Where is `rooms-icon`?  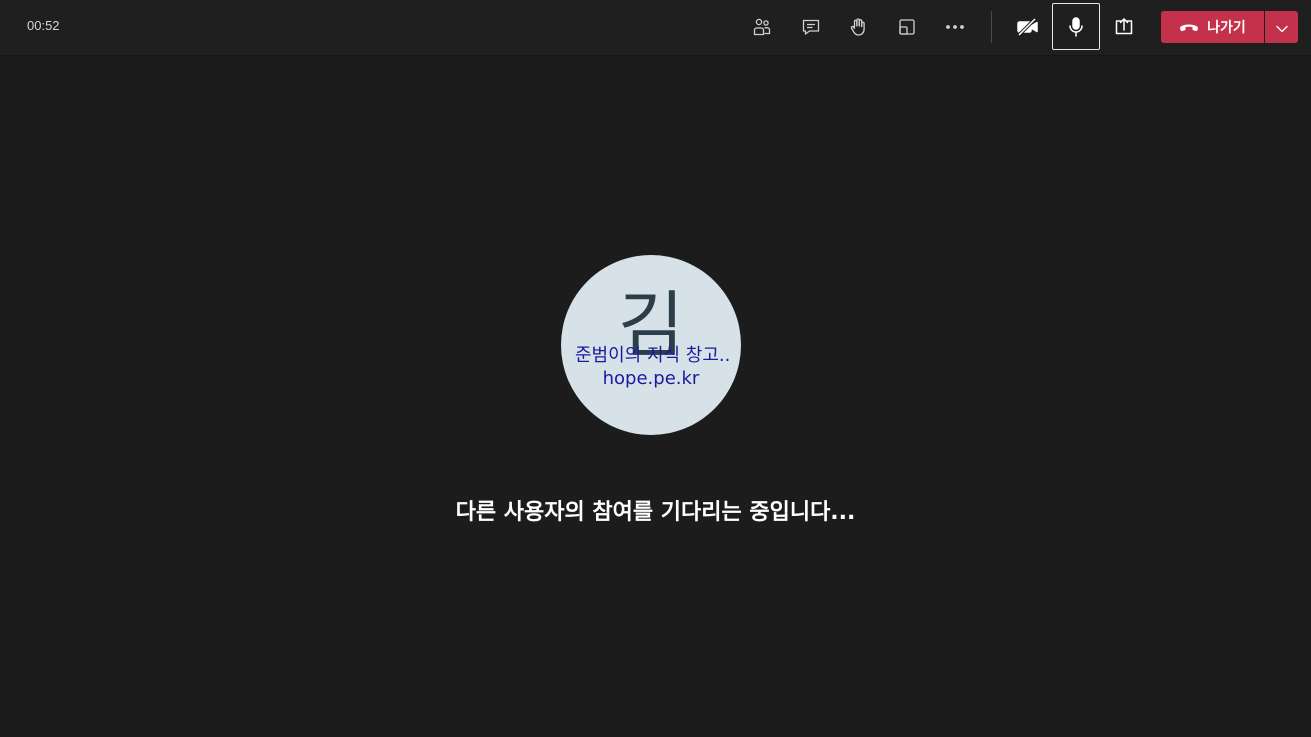
rooms-icon is located at coordinates (907, 27).